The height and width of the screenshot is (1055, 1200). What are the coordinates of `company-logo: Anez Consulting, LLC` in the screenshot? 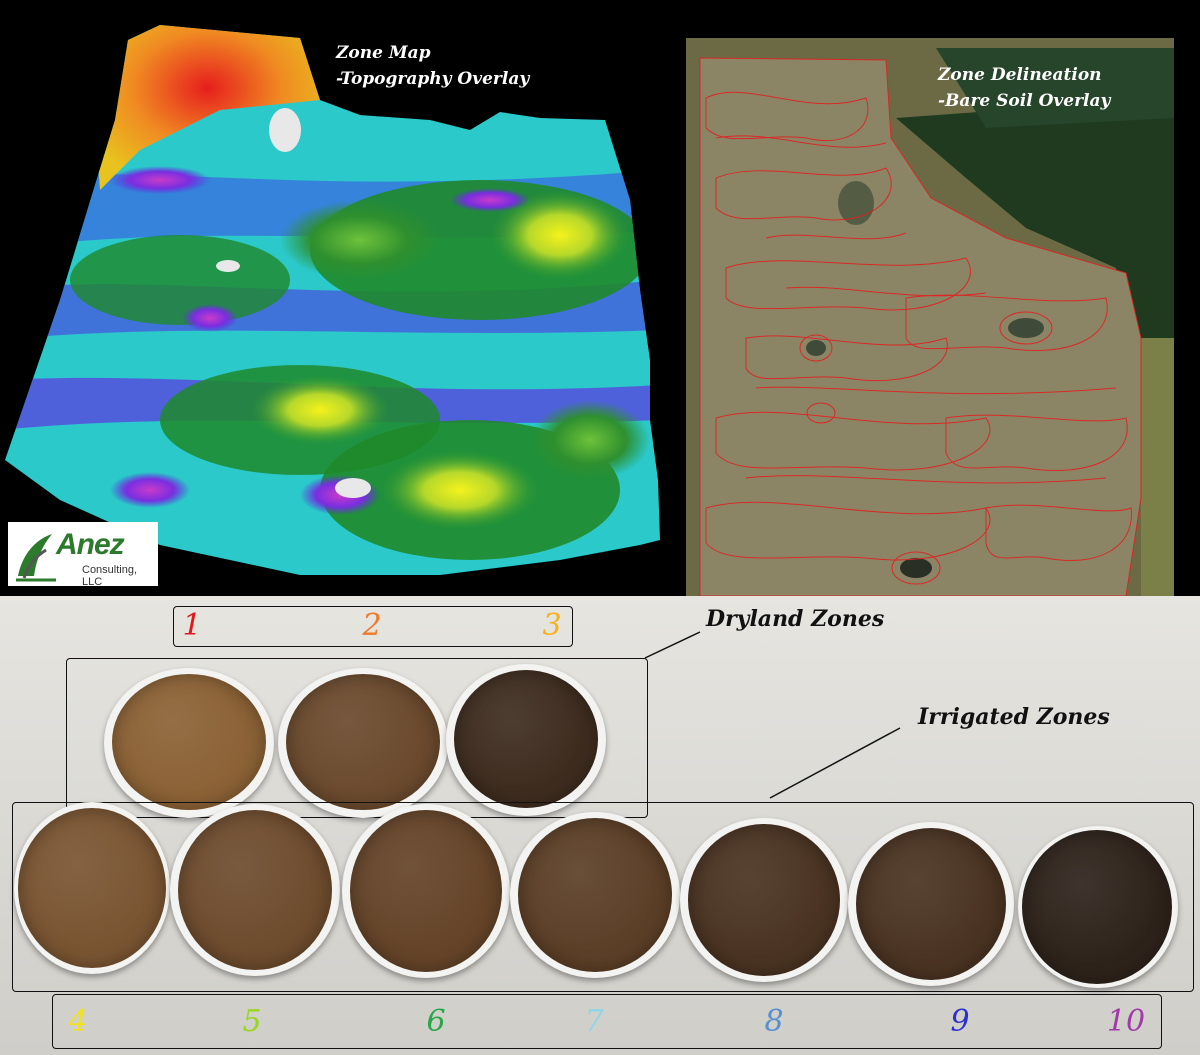 It's located at (83, 555).